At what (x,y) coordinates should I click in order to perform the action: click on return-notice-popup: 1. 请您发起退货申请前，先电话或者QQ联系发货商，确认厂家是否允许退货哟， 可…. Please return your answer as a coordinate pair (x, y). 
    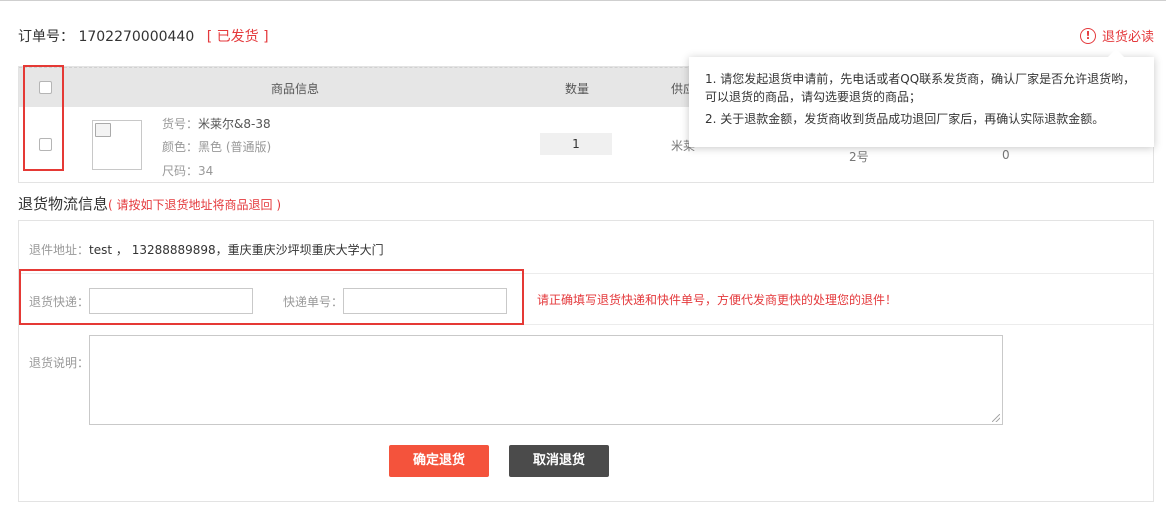
    Looking at the image, I should click on (921, 98).